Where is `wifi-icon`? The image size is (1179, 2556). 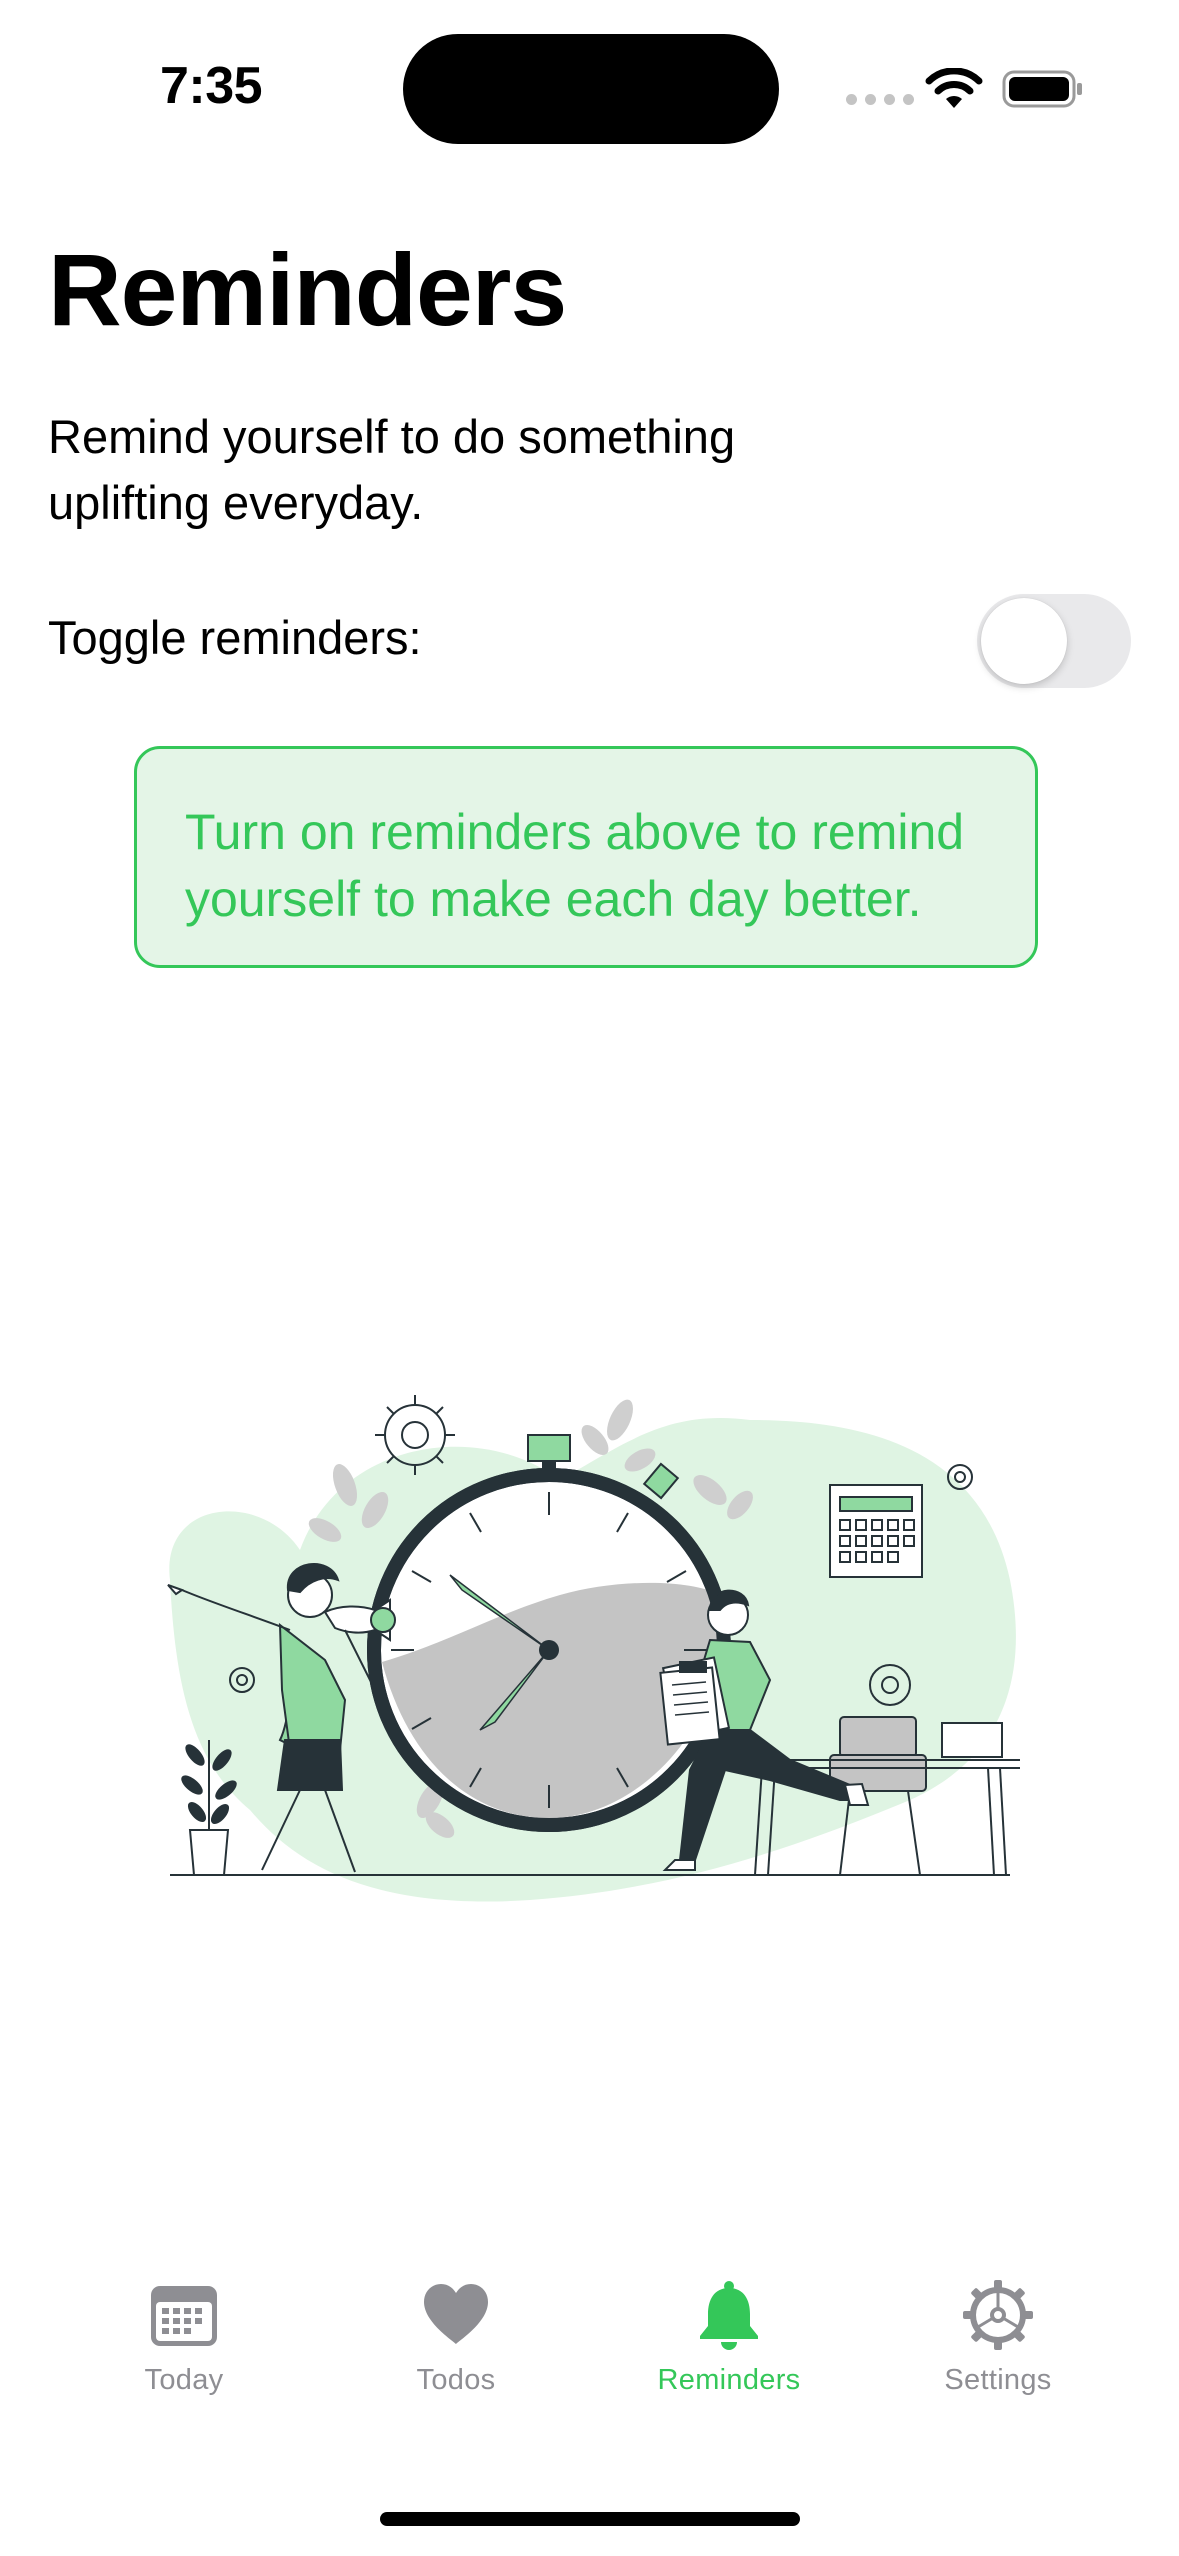
wifi-icon is located at coordinates (954, 88).